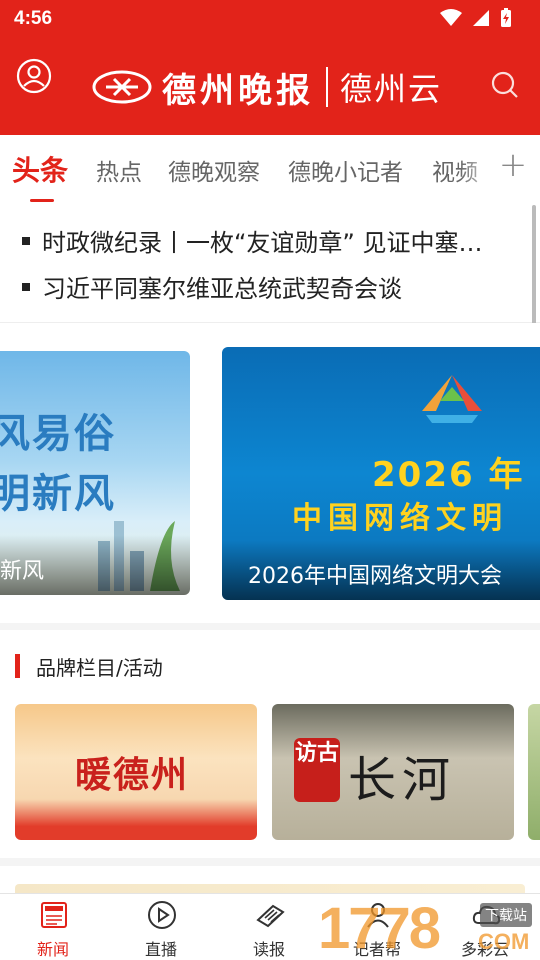 The width and height of the screenshot is (540, 960). Describe the element at coordinates (238, 90) in the screenshot. I see `logo-main-text: 德州晚报` at that location.